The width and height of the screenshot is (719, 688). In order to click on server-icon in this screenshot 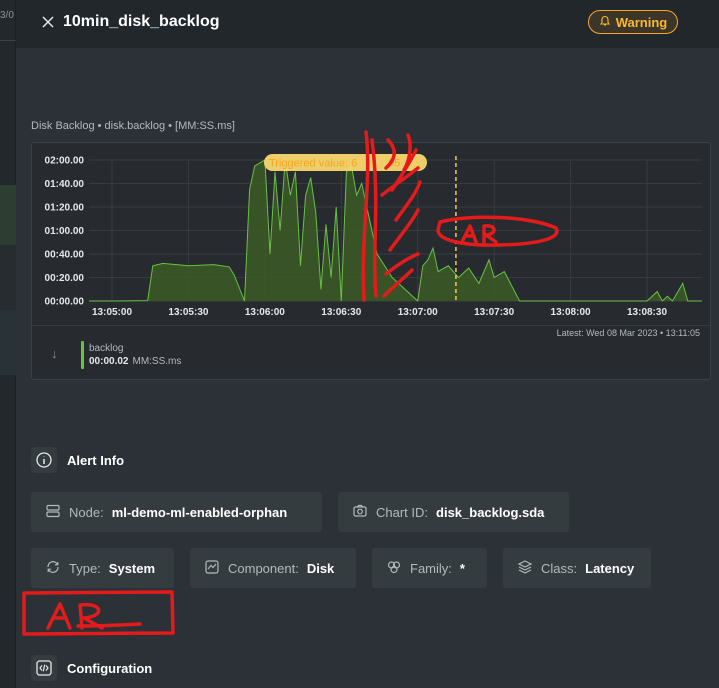, I will do `click(53, 512)`.